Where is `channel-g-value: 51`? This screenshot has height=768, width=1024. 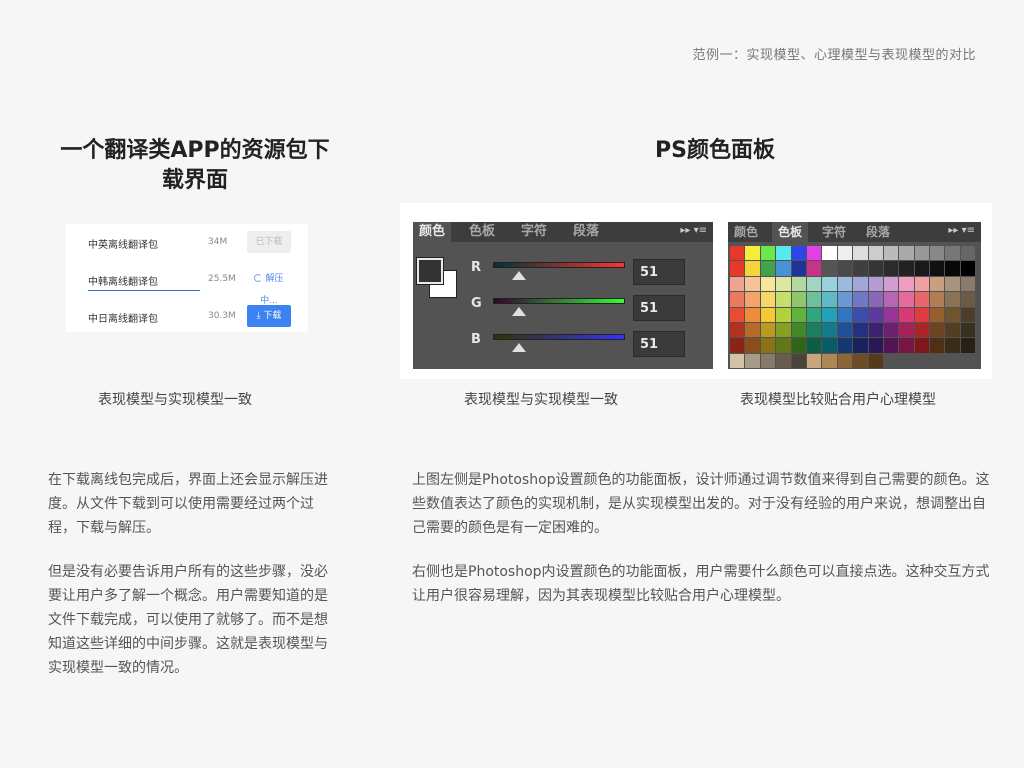 channel-g-value: 51 is located at coordinates (659, 308).